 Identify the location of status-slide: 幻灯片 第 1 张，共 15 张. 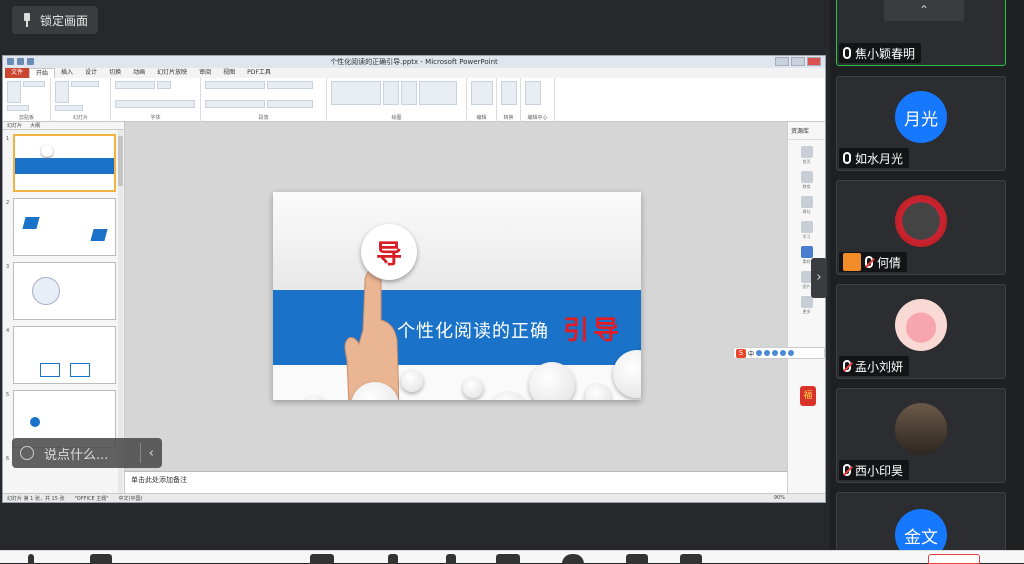
(36, 498).